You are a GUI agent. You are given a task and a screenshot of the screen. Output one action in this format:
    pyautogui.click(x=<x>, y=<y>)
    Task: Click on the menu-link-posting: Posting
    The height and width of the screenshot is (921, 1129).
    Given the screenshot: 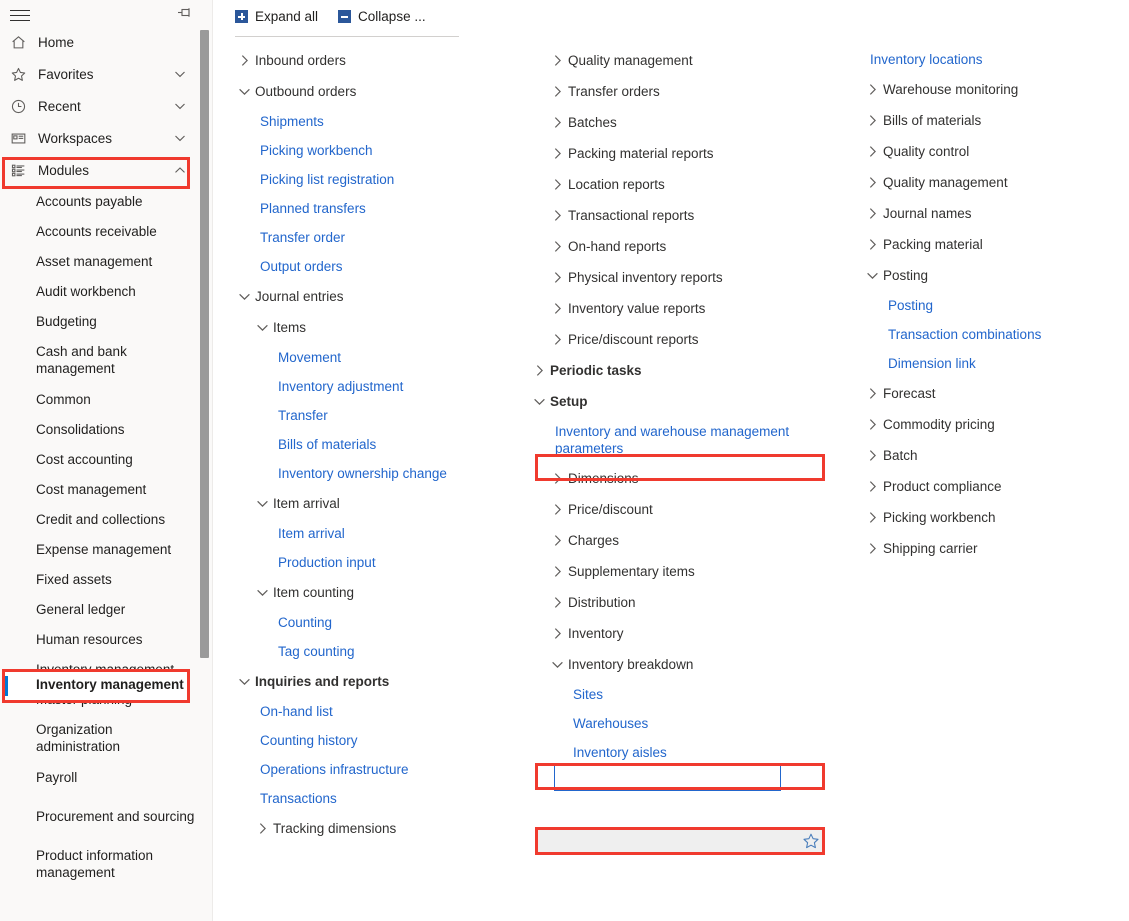 What is the action you would take?
    pyautogui.click(x=985, y=305)
    